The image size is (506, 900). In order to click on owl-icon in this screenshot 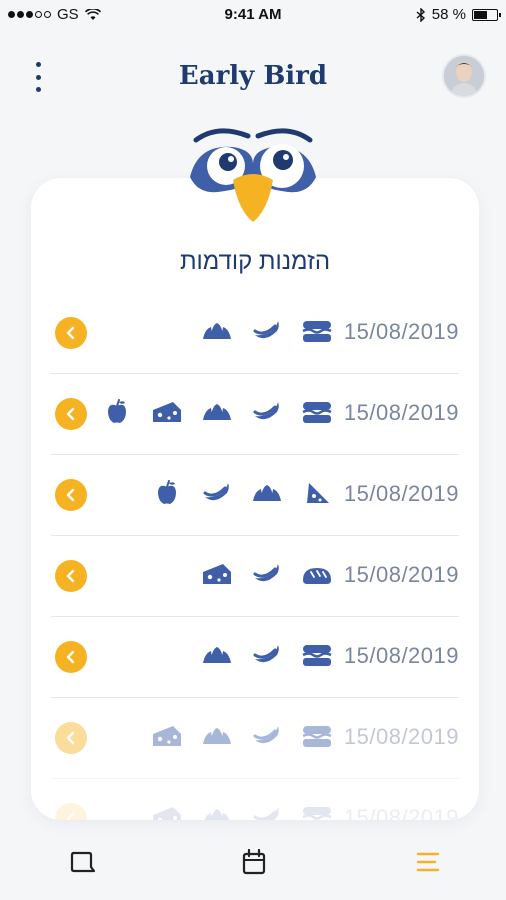, I will do `click(253, 175)`.